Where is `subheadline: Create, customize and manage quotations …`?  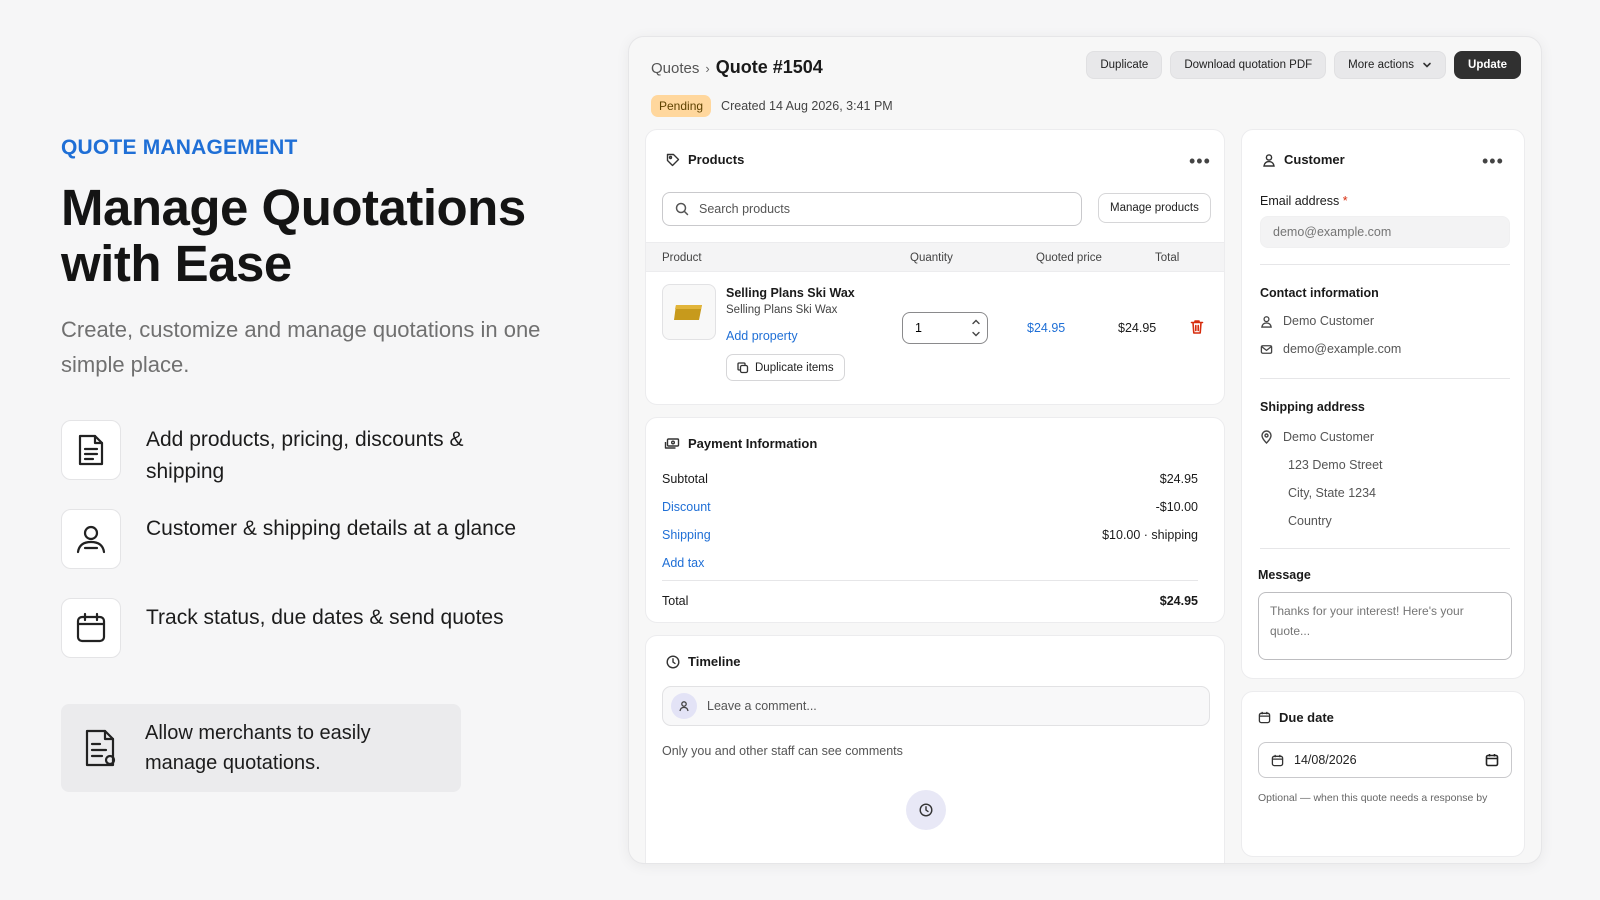 subheadline: Create, customize and manage quotations … is located at coordinates (301, 347).